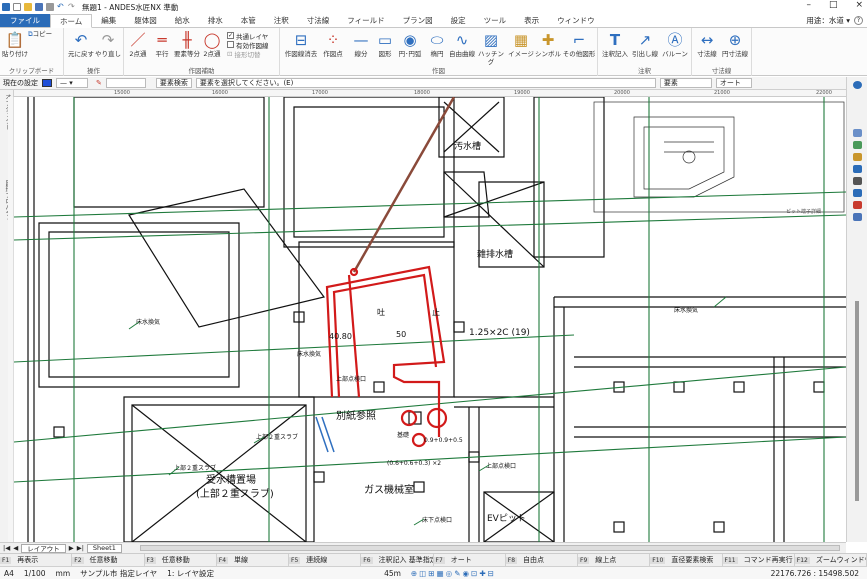  What do you see at coordinates (453, 573) in the screenshot?
I see `snap-toolbar: ⊕◫⊞▦◎✎◉⊡✚⊟` at bounding box center [453, 573].